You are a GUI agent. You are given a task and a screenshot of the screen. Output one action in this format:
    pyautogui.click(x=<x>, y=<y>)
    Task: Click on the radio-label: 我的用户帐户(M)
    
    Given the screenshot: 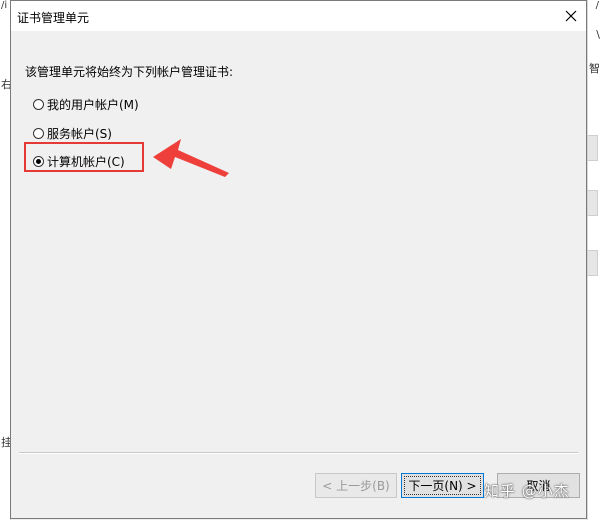 What is the action you would take?
    pyautogui.click(x=93, y=105)
    